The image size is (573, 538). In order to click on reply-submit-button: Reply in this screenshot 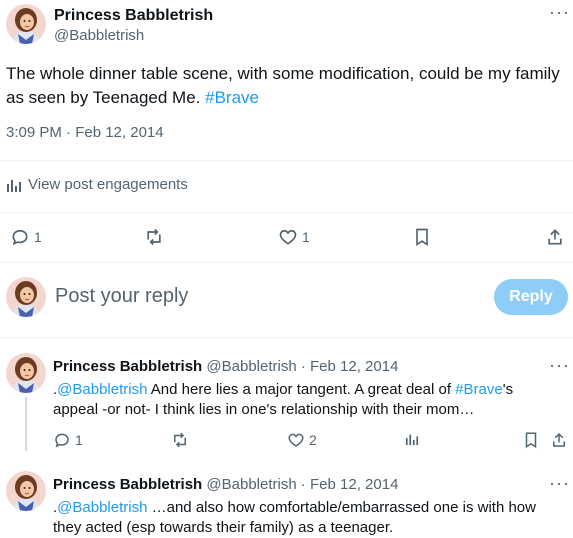, I will do `click(531, 297)`.